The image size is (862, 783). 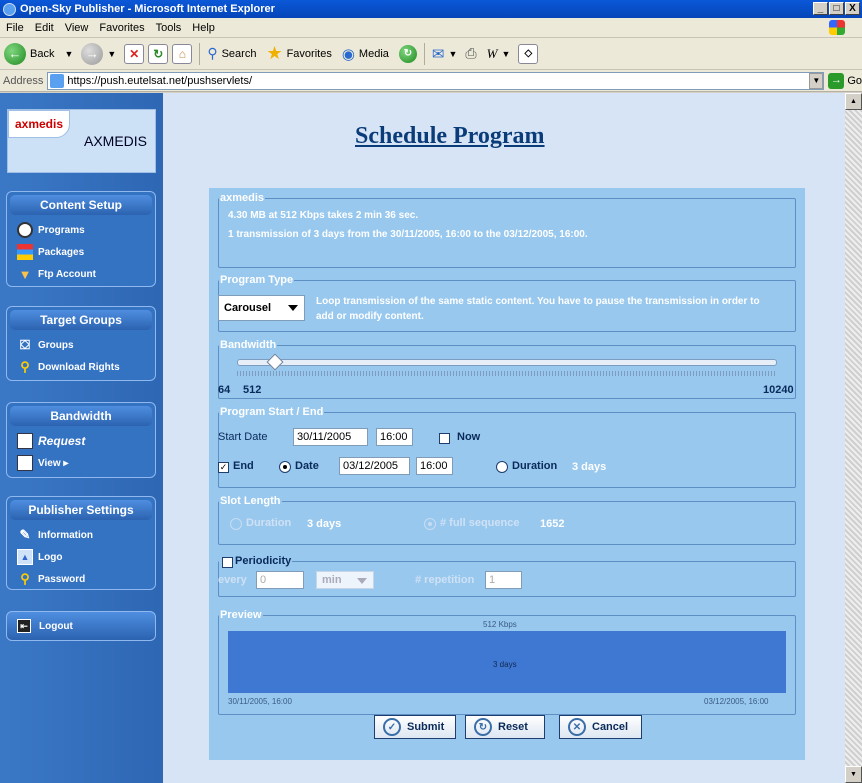 What do you see at coordinates (81, 463) in the screenshot?
I see `sidebar-item-view: View ▸` at bounding box center [81, 463].